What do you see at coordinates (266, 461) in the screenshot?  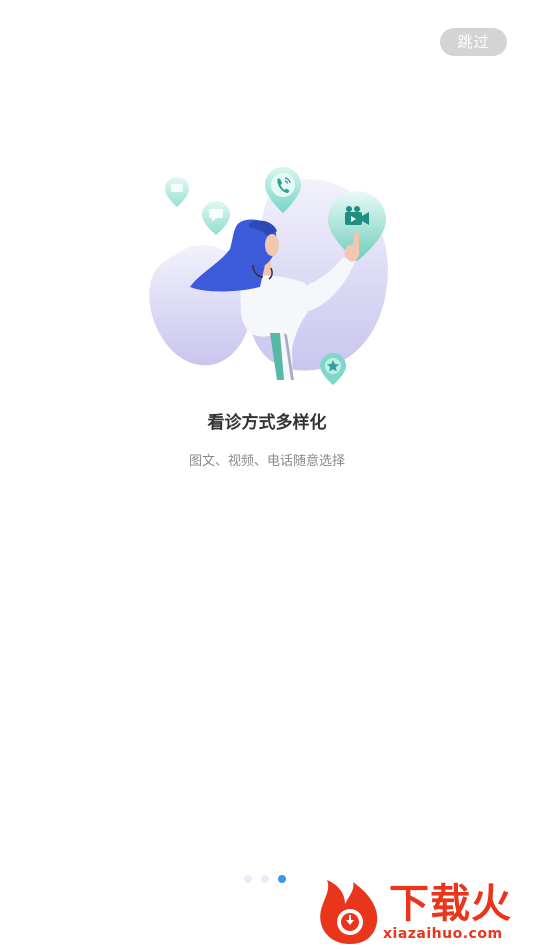 I see `onboarding-subtitle: 图文、视频、电话随意选择` at bounding box center [266, 461].